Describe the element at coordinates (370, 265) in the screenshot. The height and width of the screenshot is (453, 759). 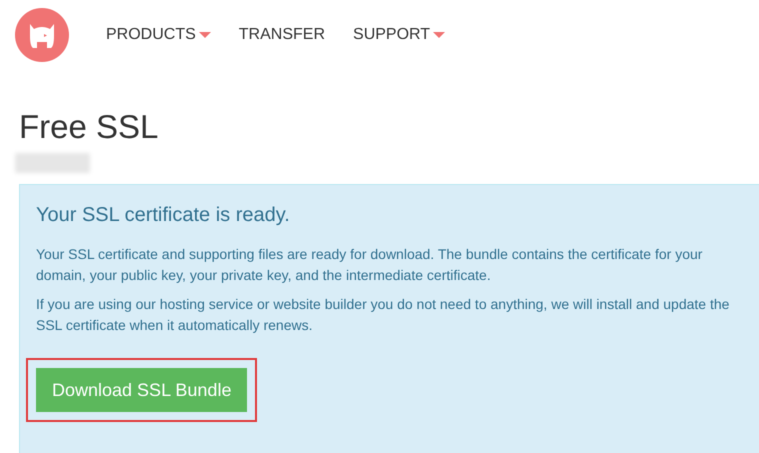
I see `alert-paragraph: Your SSL certificate and supporting files are ready for download. The bundle contains the certificate for your domain, your public key, your private key, and the intermediate certificate.` at that location.